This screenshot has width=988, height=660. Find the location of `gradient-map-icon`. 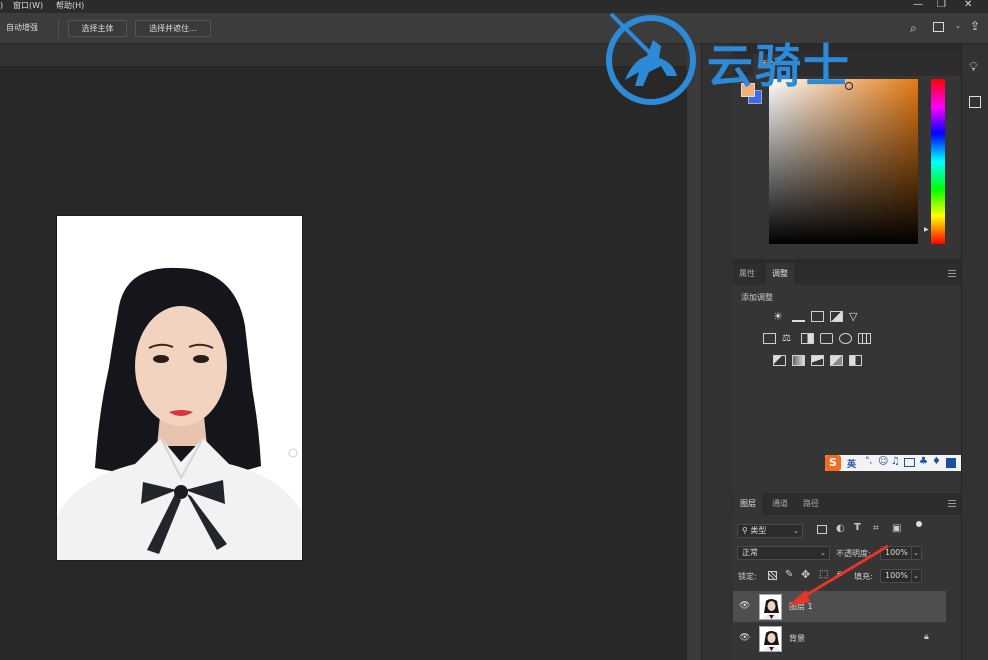

gradient-map-icon is located at coordinates (836, 360).